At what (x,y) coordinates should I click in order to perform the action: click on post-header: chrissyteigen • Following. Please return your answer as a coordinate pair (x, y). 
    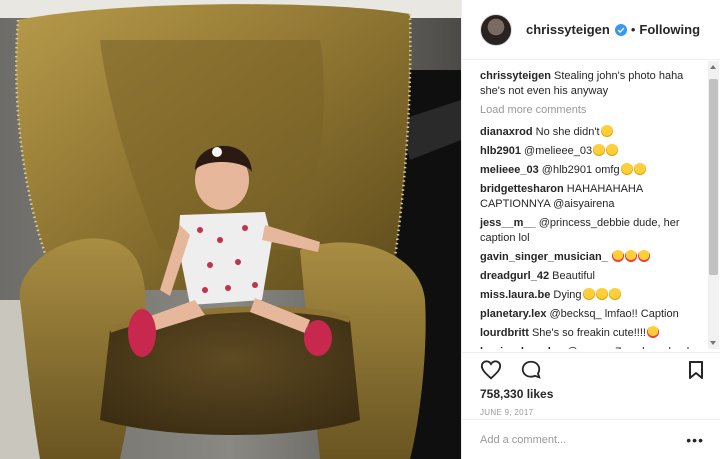
    Looking at the image, I should click on (591, 30).